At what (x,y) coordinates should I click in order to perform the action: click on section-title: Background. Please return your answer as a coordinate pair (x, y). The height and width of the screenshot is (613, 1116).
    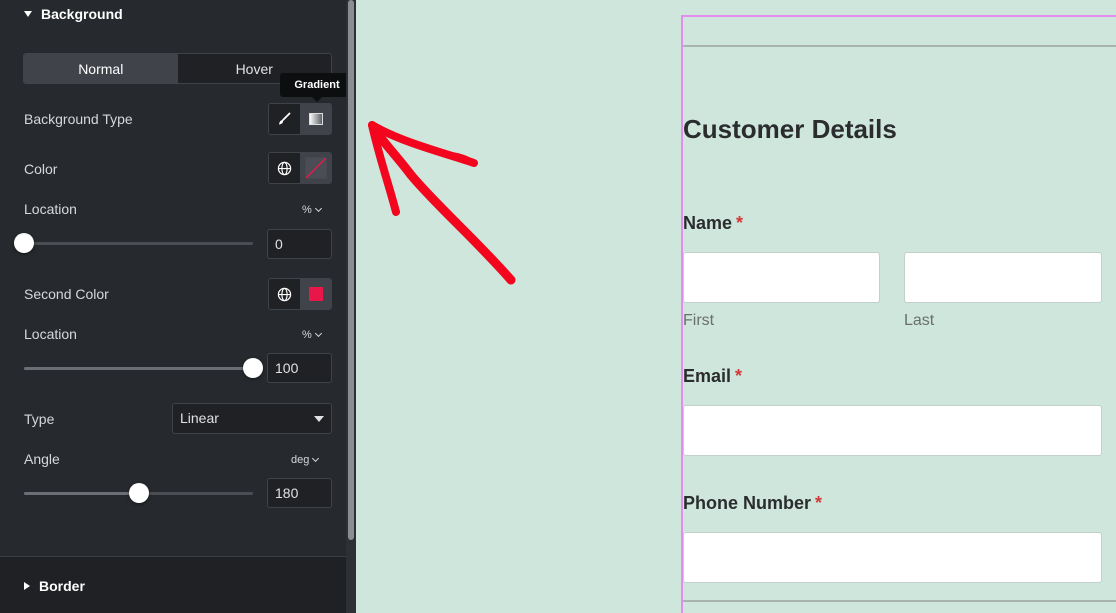
    Looking at the image, I should click on (82, 14).